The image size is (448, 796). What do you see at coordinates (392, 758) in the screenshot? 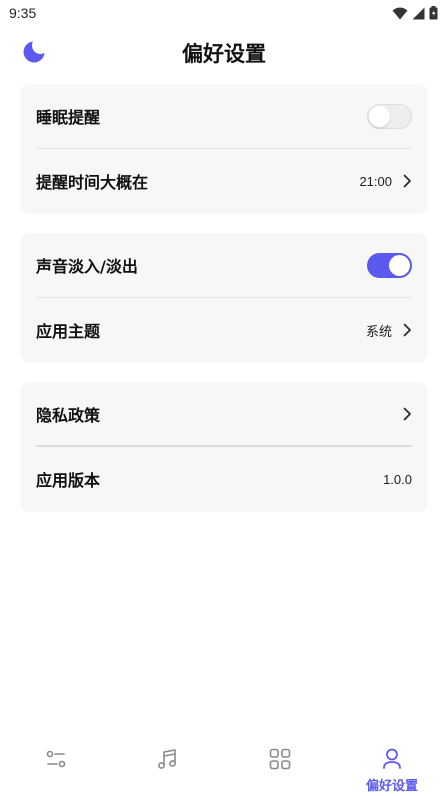
I see `profile-icon` at bounding box center [392, 758].